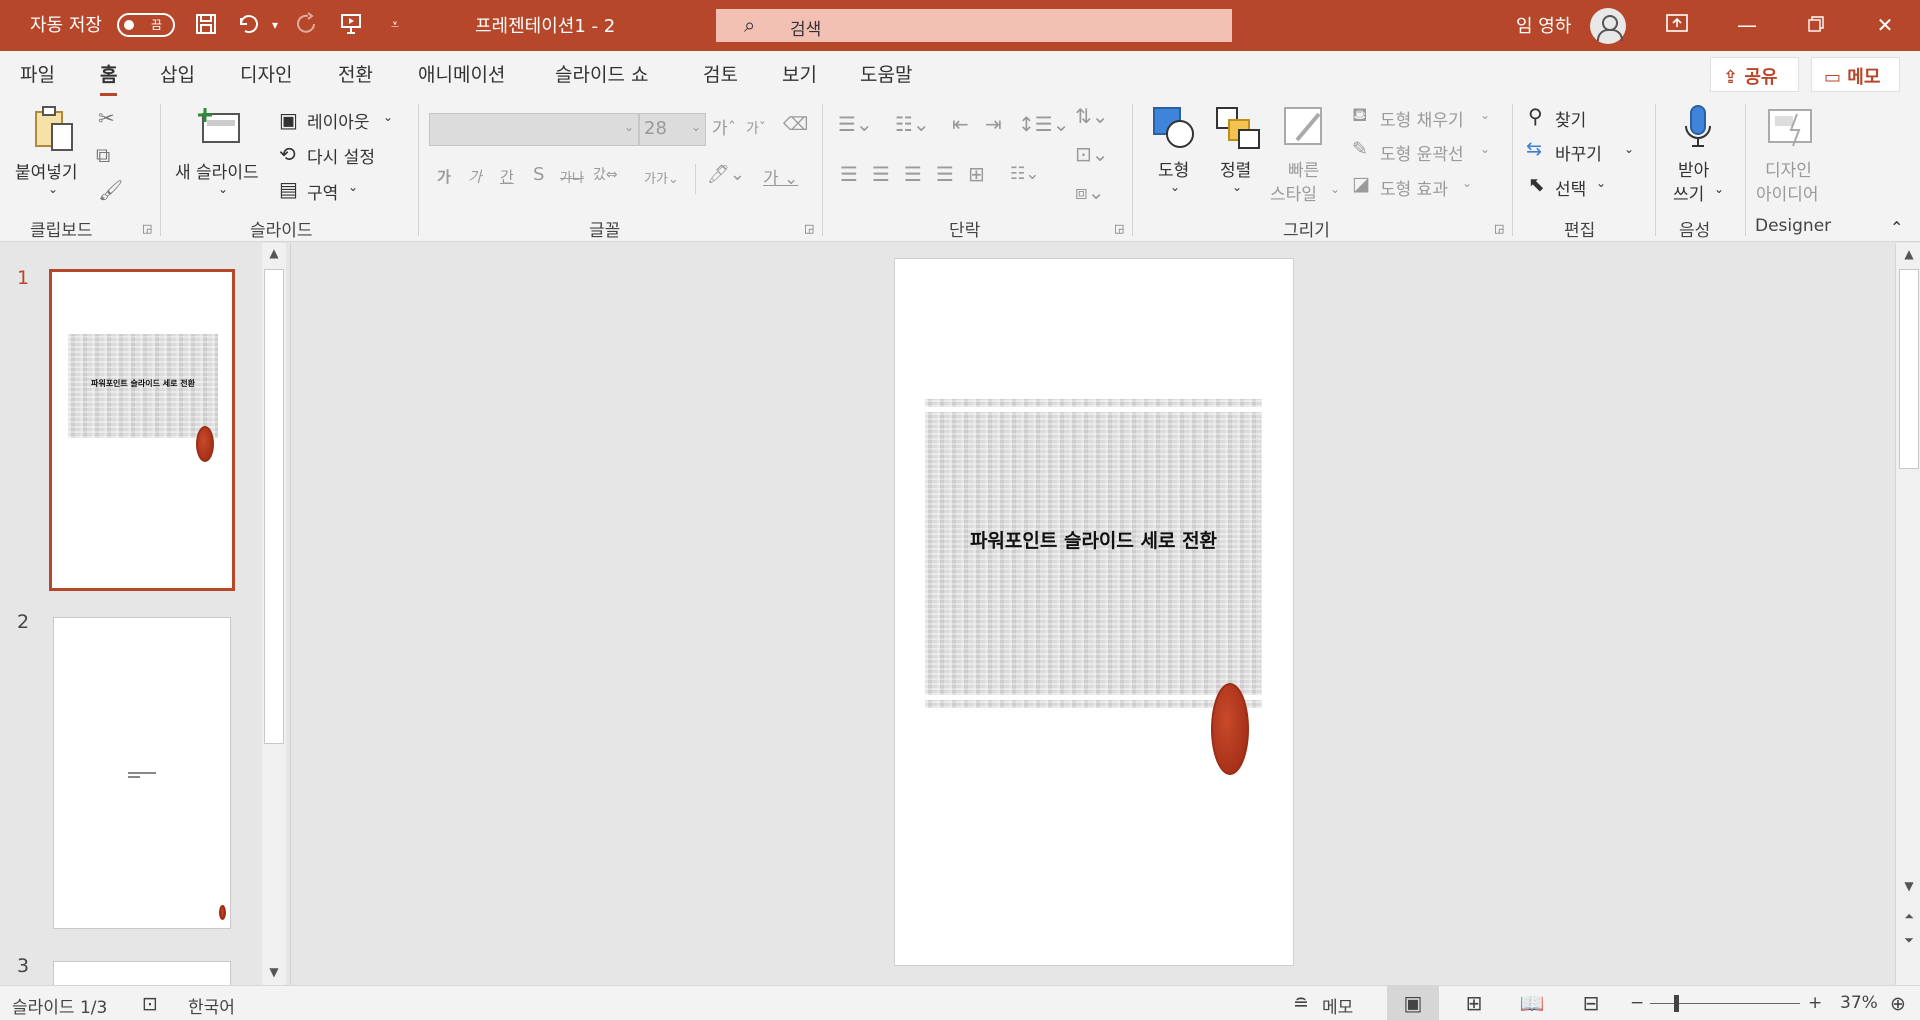  Describe the element at coordinates (322, 191) in the screenshot. I see `section-button: 구역` at that location.